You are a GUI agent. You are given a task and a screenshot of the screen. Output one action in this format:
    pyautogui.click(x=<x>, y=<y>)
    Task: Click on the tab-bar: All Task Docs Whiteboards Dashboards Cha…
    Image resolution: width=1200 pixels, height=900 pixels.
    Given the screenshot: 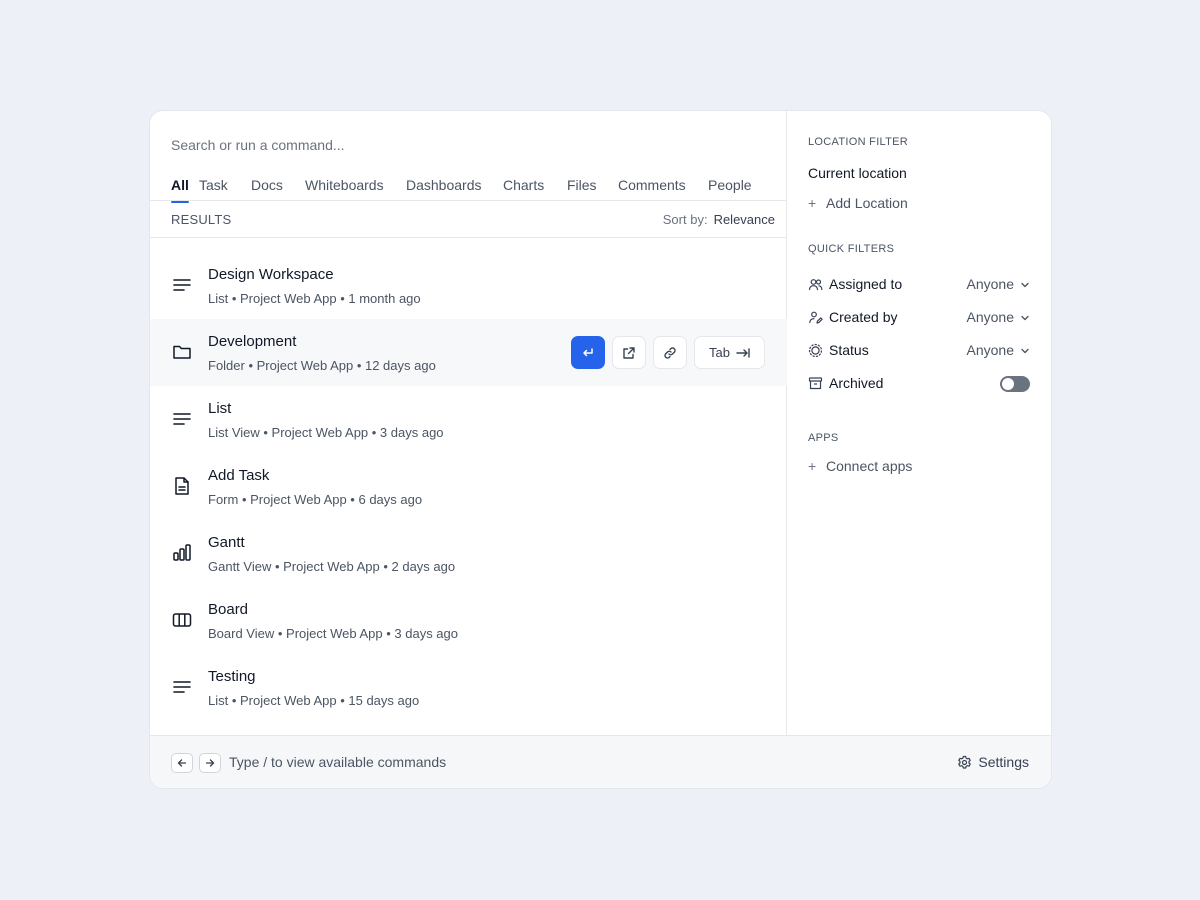 What is the action you would take?
    pyautogui.click(x=468, y=188)
    